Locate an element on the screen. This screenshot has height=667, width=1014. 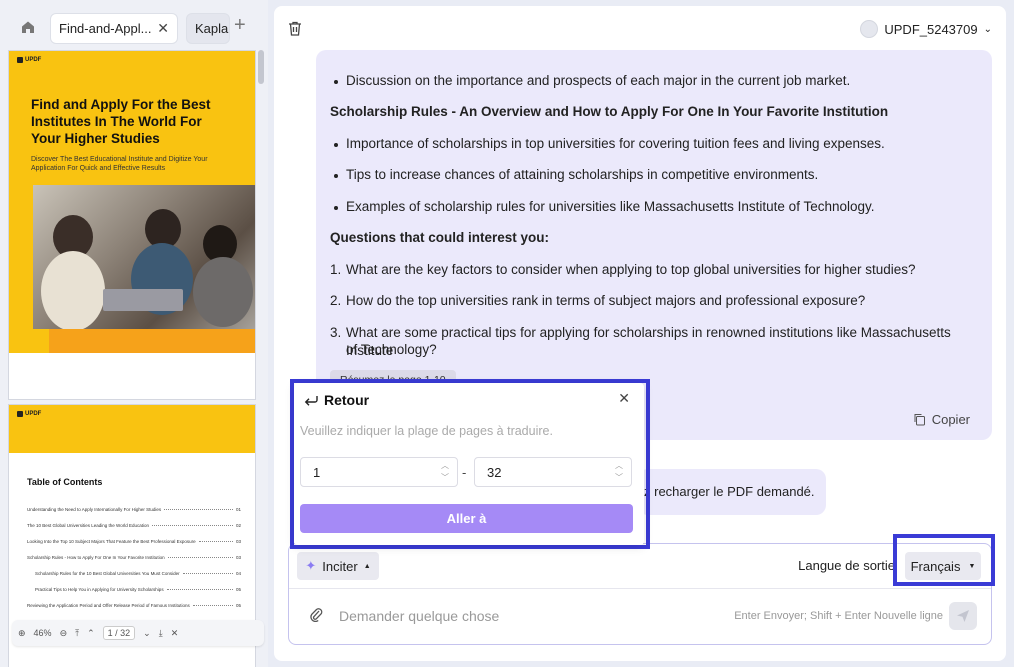
inciter-button: ✦ Inciter ▲ is located at coordinates (338, 566).